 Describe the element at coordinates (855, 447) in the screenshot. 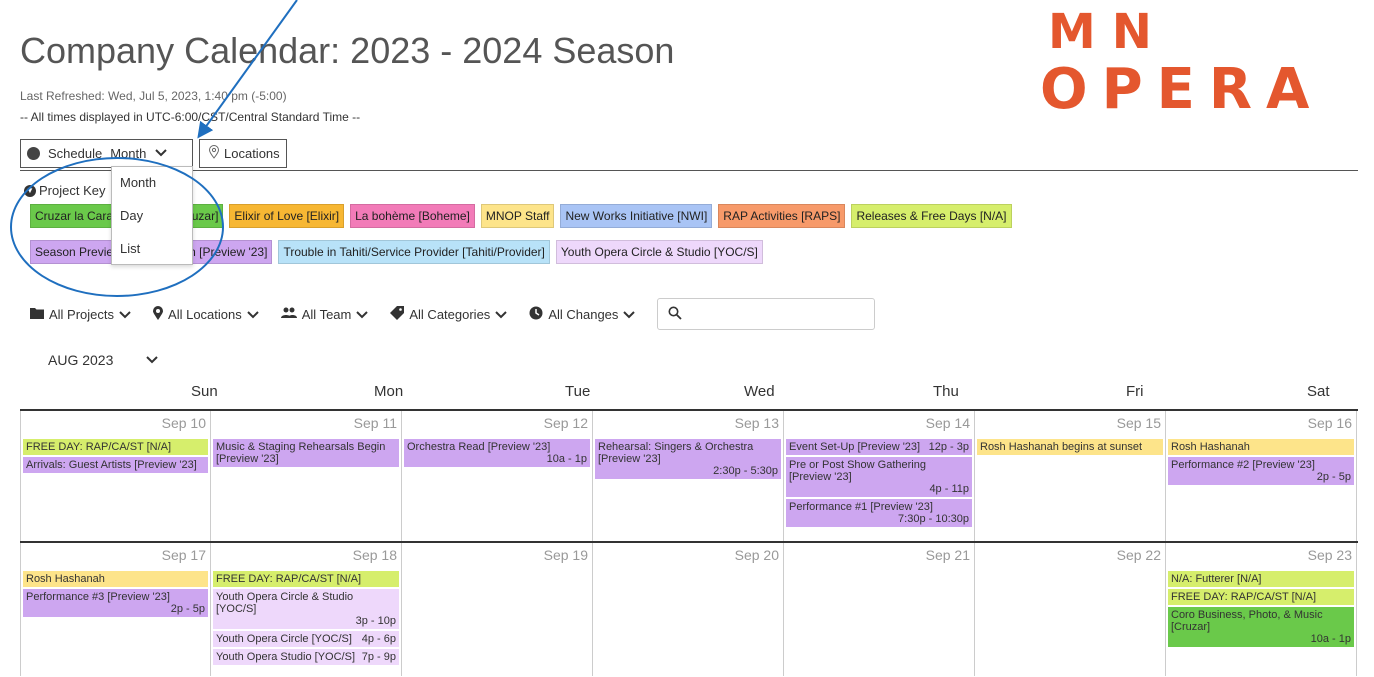

I see `event-title: Event Set-Up [Preview '23]` at that location.